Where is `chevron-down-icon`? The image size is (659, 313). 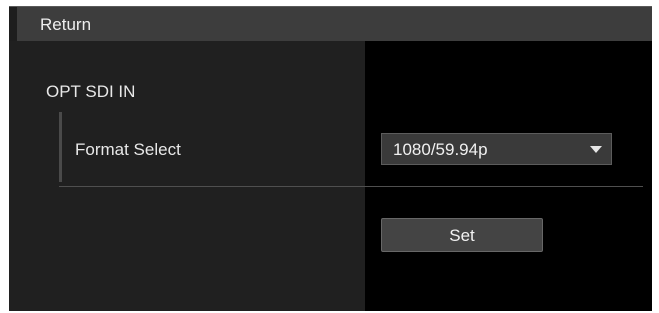 chevron-down-icon is located at coordinates (596, 149).